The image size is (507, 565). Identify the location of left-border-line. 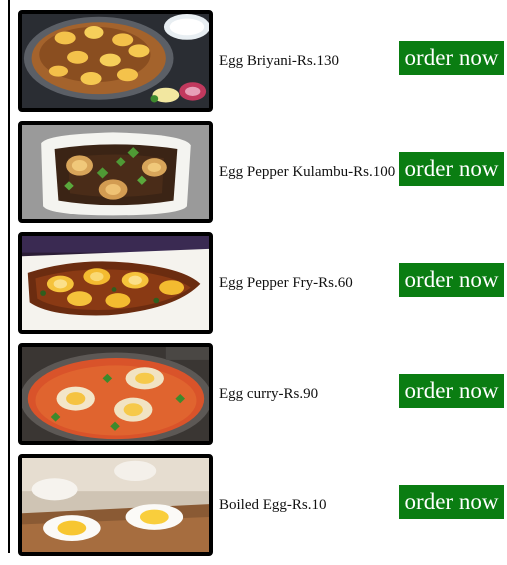
(9, 276).